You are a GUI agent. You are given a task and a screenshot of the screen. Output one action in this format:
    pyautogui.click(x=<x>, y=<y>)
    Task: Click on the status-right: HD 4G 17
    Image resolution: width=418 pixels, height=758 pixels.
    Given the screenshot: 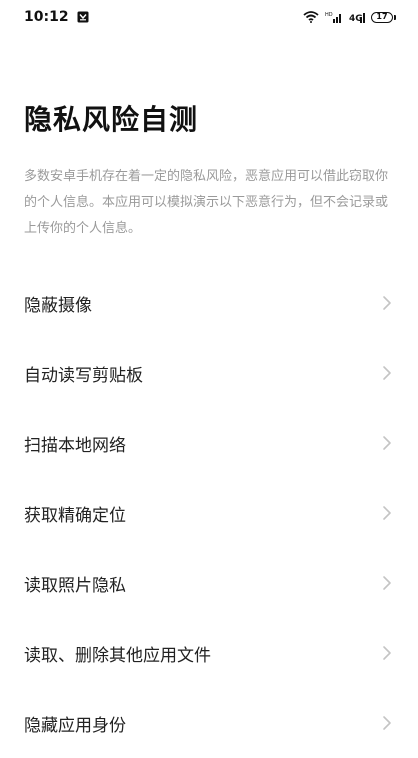 What is the action you would take?
    pyautogui.click(x=349, y=17)
    